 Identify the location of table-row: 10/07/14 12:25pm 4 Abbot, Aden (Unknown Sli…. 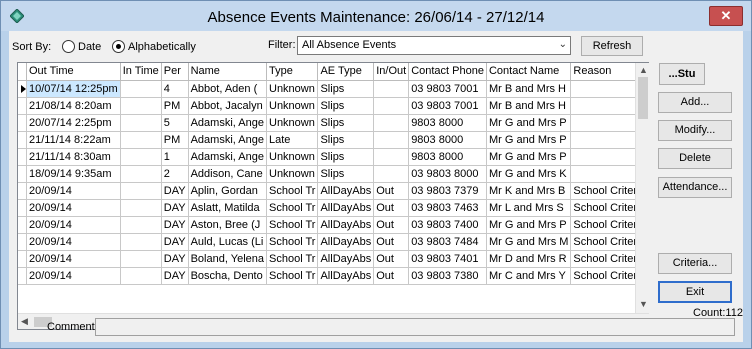
(333, 89).